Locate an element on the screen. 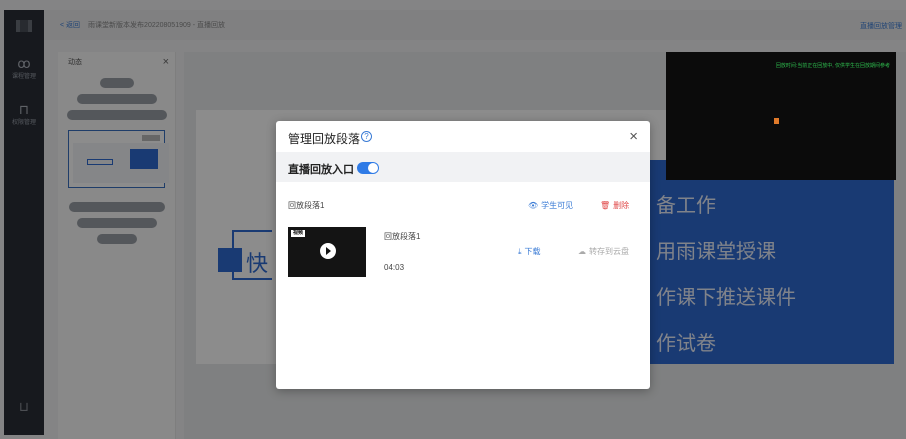 The image size is (906, 439). segment-duration: 04:03 is located at coordinates (394, 267).